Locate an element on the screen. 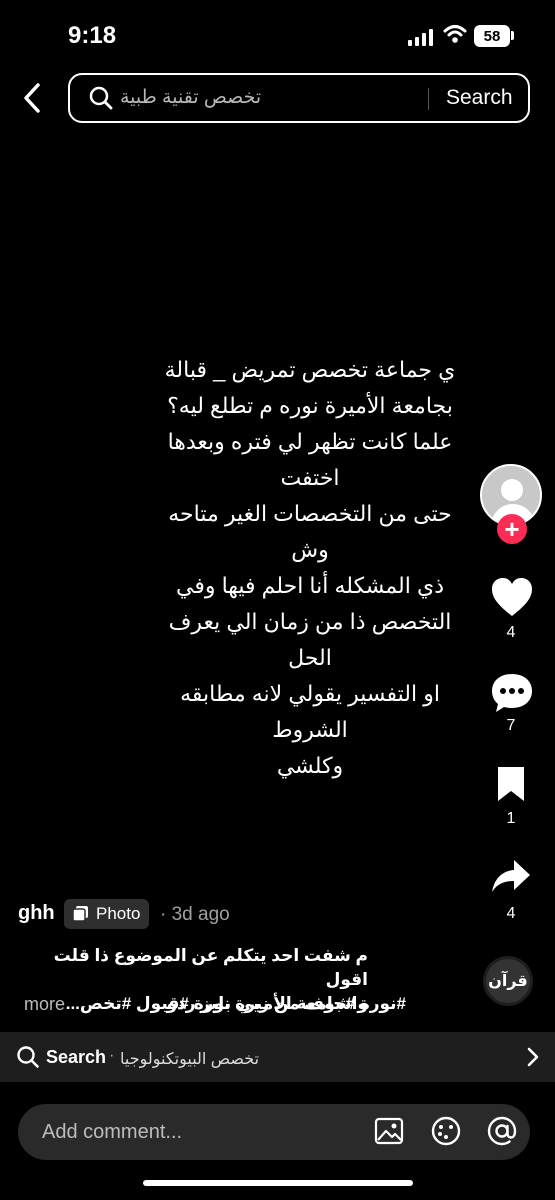 The width and height of the screenshot is (555, 1200). back-arrow-icon is located at coordinates (33, 98).